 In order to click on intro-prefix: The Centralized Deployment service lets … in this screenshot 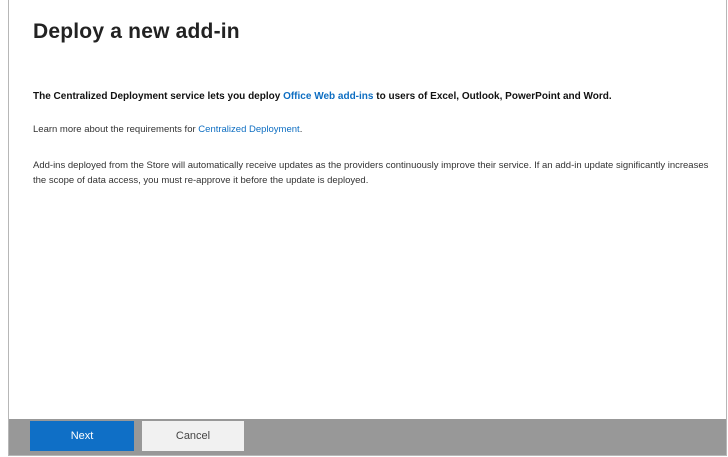, I will do `click(158, 96)`.